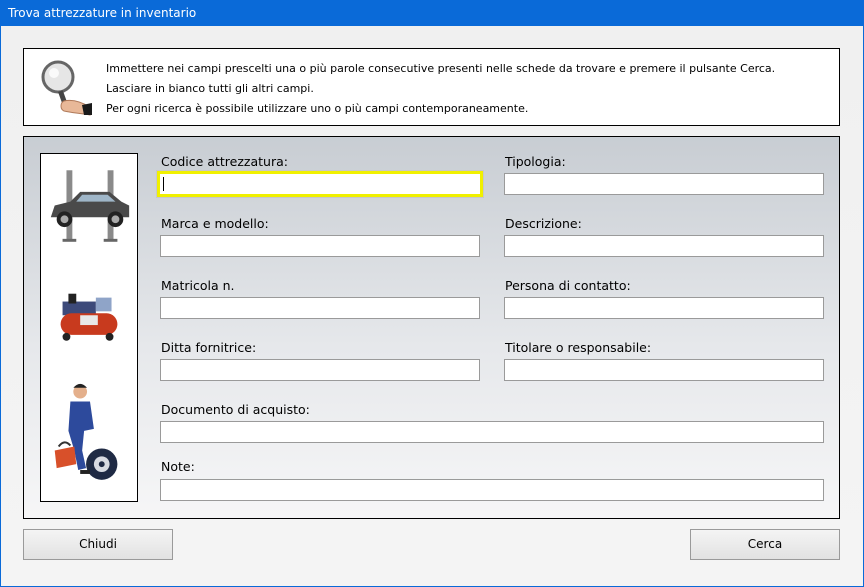 Image resolution: width=864 pixels, height=587 pixels. I want to click on descrizione-input, so click(664, 246).